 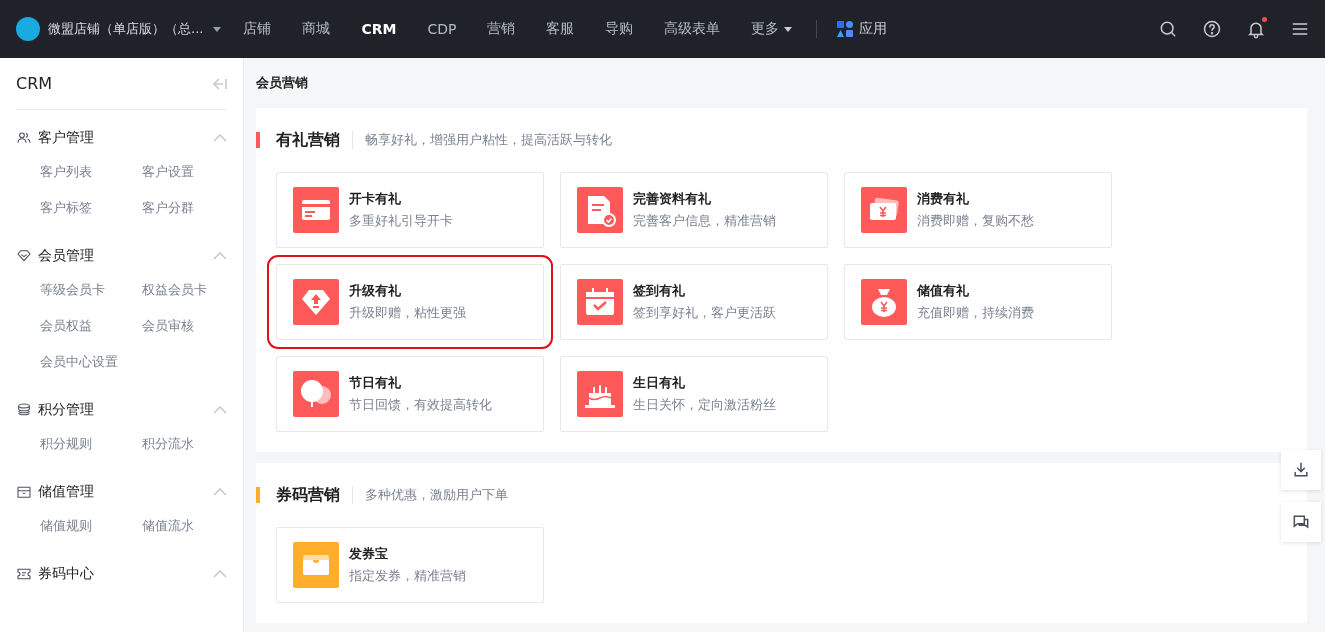 What do you see at coordinates (91, 208) in the screenshot?
I see `sidebar-item: 客户标签` at bounding box center [91, 208].